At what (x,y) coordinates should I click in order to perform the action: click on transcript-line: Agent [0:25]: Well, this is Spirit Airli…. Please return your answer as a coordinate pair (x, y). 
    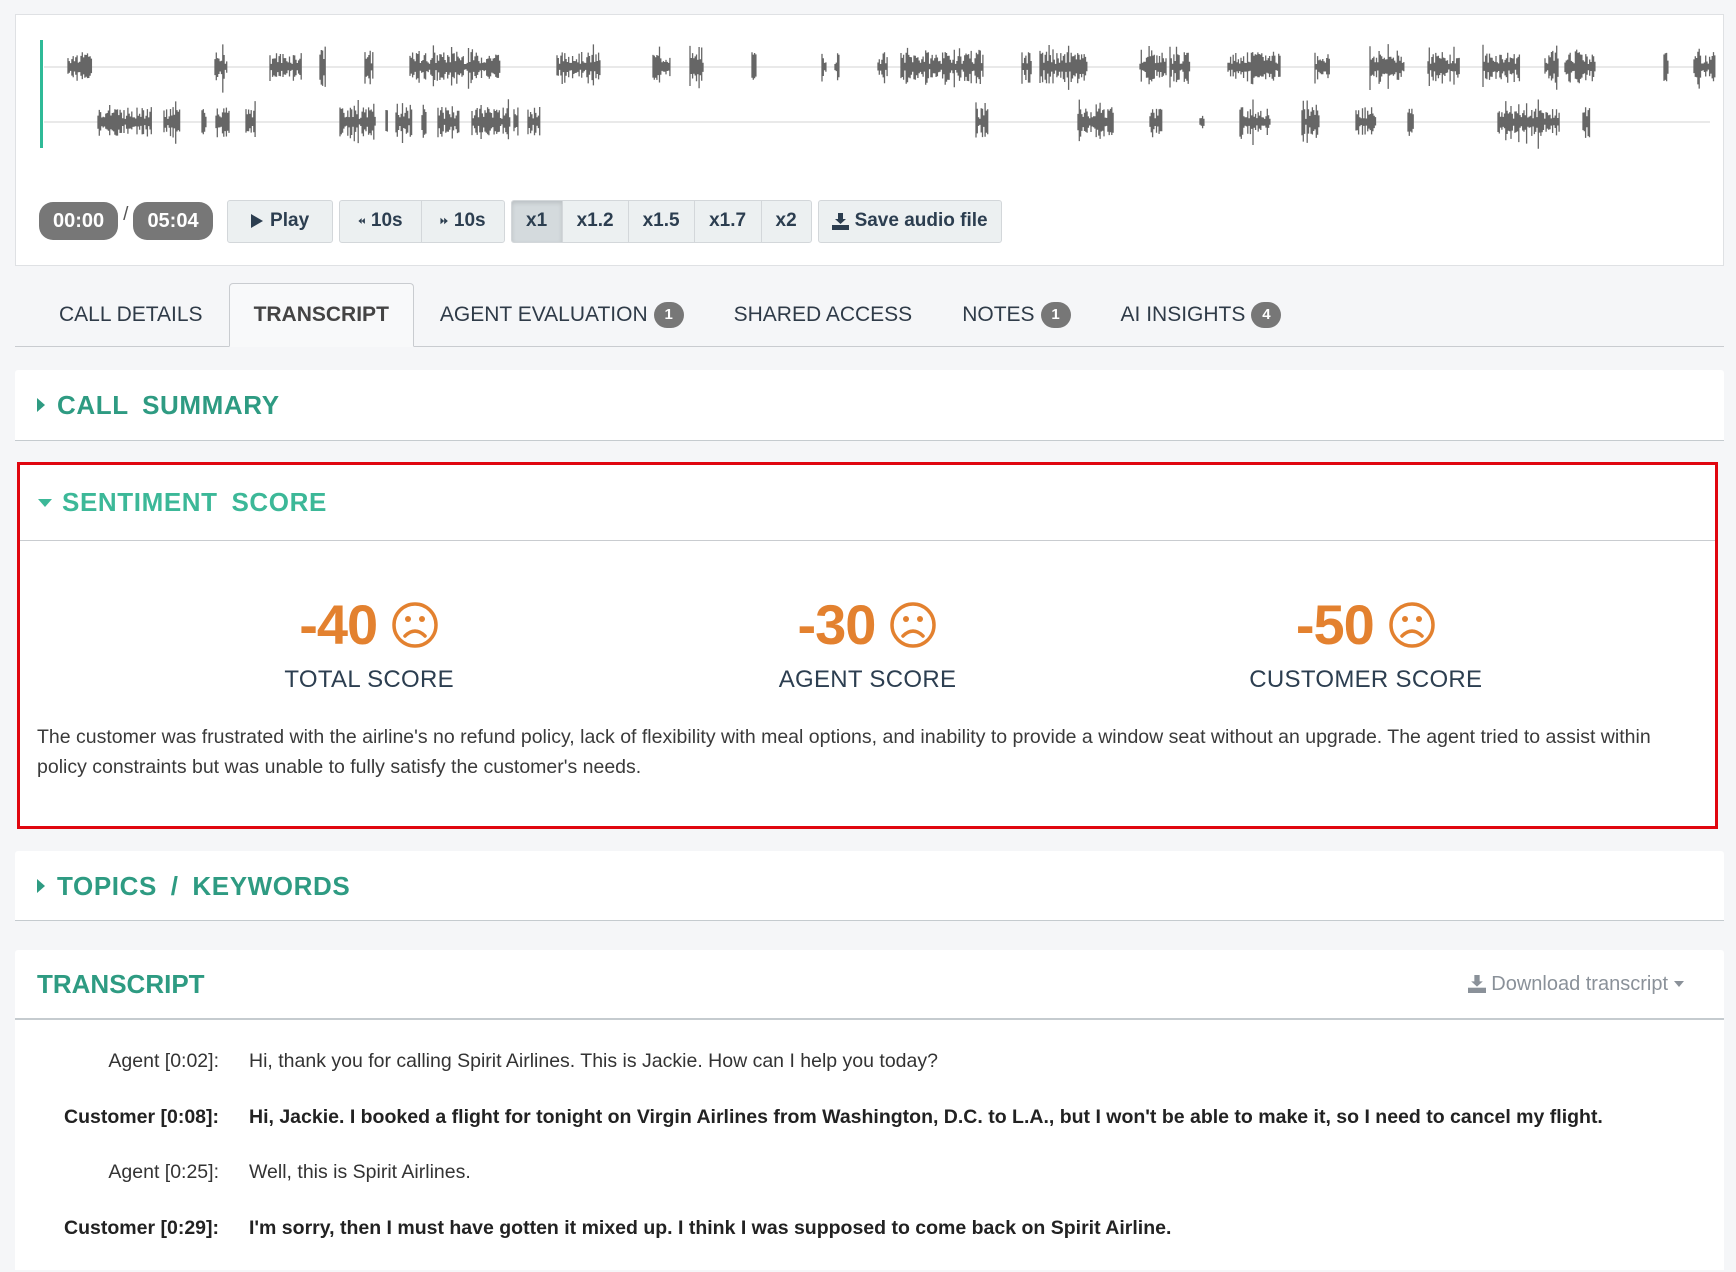
    Looking at the image, I should click on (869, 1189).